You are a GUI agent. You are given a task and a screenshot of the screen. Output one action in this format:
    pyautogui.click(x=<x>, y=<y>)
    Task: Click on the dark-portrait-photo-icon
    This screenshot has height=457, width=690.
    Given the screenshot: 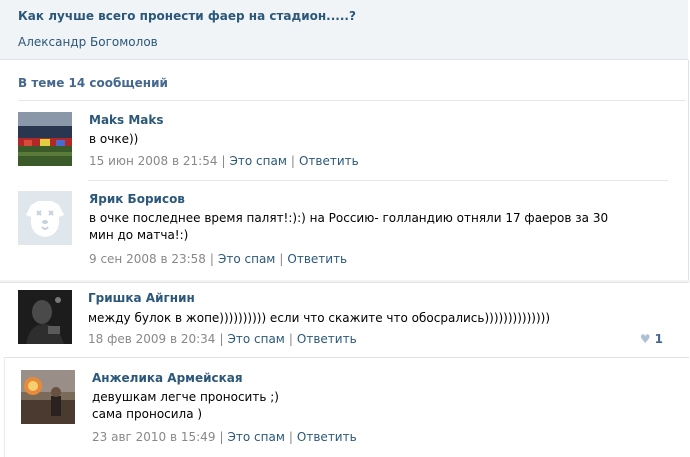 What is the action you would take?
    pyautogui.click(x=45, y=317)
    